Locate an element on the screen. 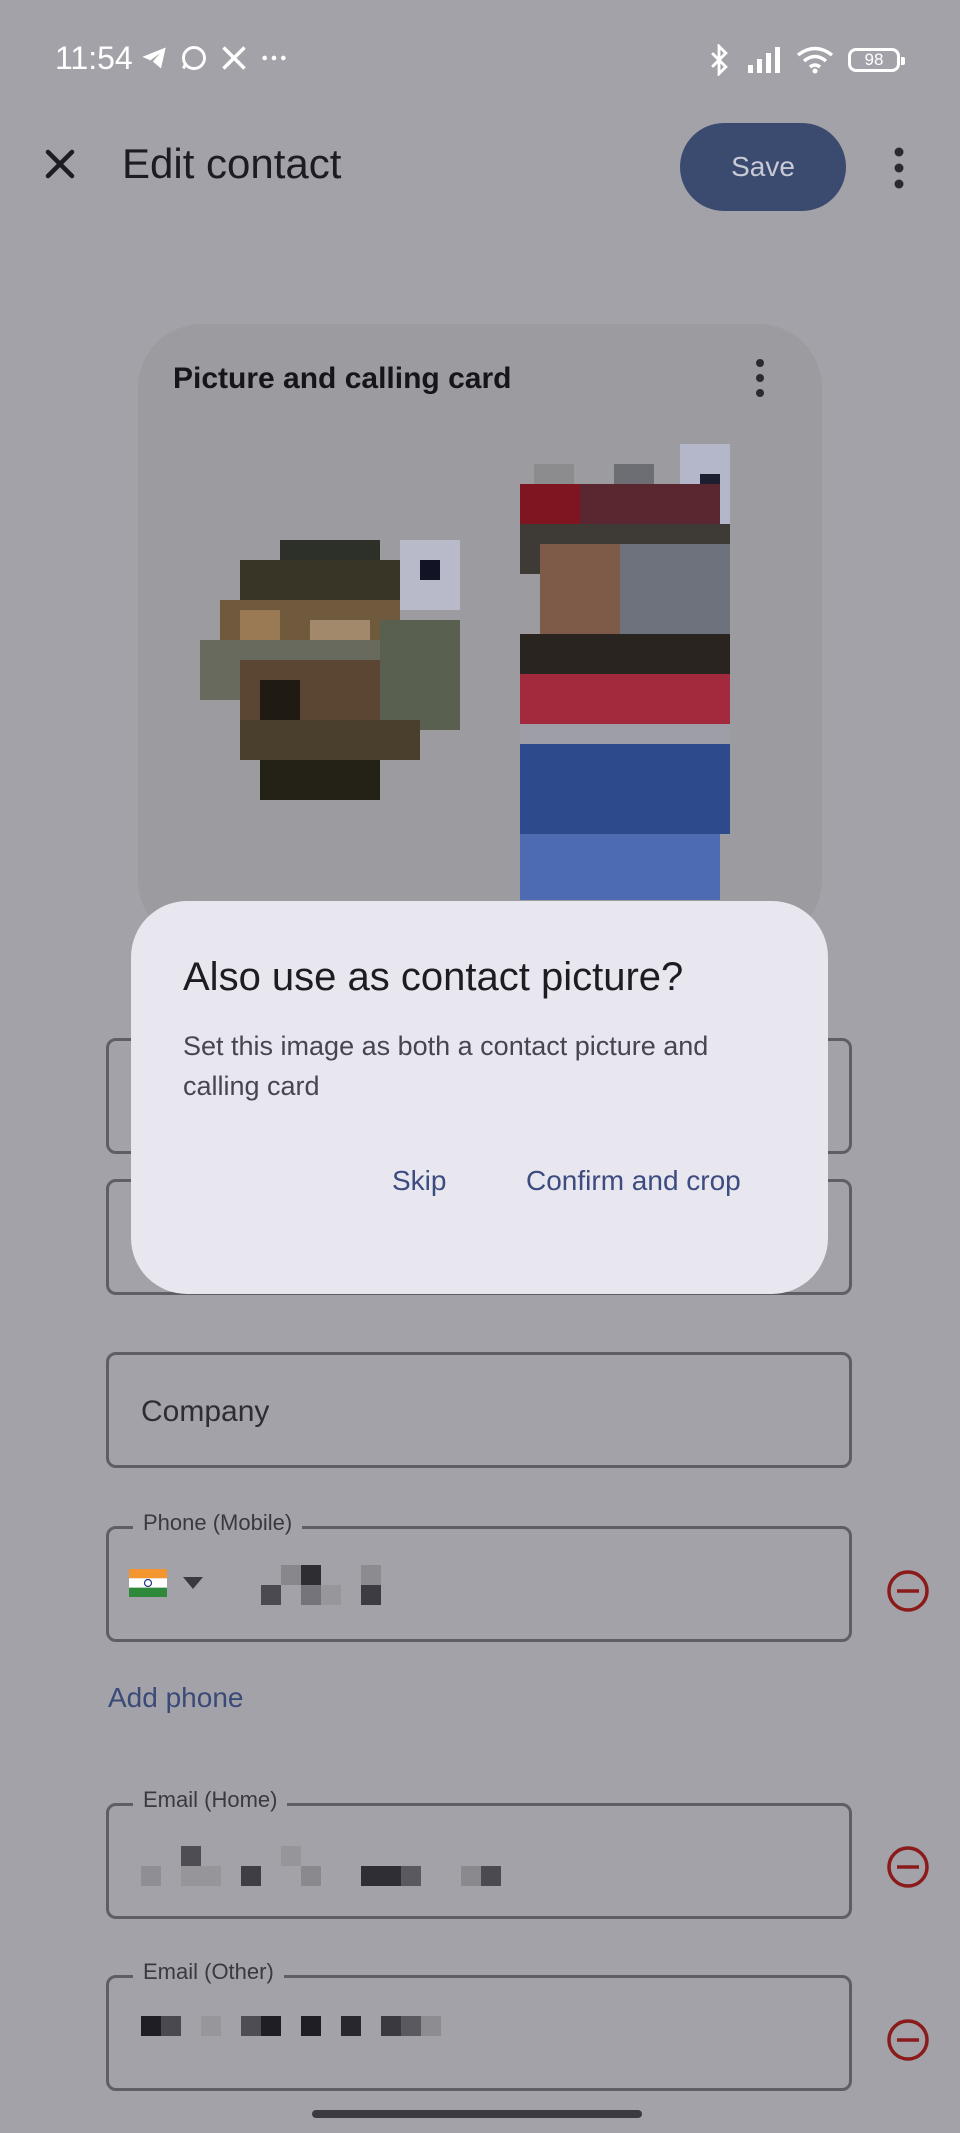 This screenshot has width=960, height=2133. email-other-value-pixelated is located at coordinates (291, 2026).